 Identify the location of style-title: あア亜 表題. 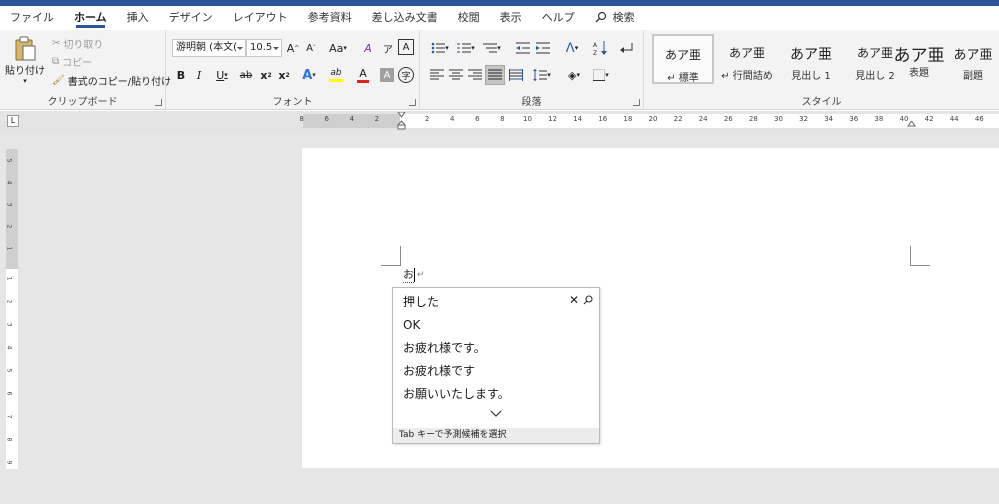
(919, 59).